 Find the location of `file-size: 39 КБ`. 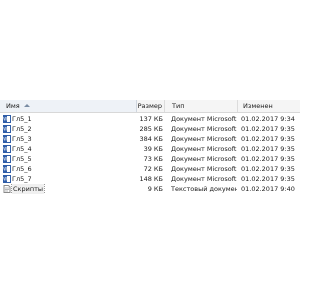

file-size: 39 КБ is located at coordinates (153, 149).